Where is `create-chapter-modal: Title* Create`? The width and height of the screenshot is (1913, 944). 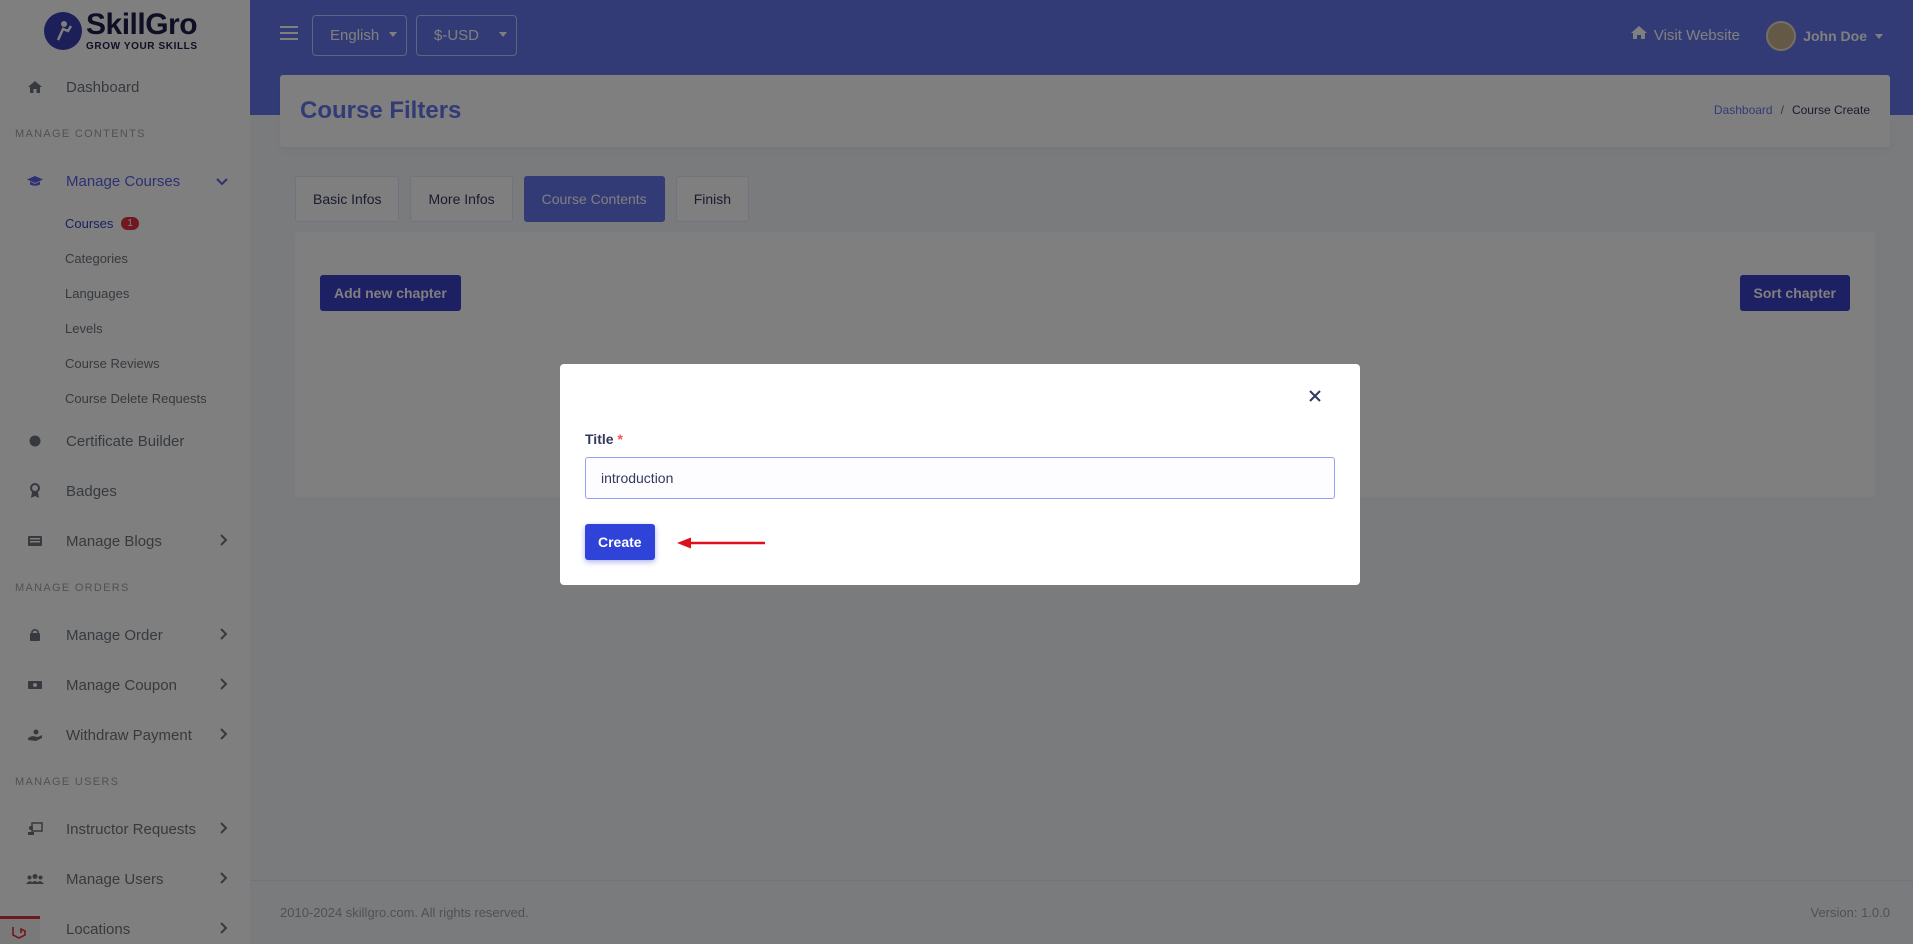
create-chapter-modal: Title* Create is located at coordinates (960, 474).